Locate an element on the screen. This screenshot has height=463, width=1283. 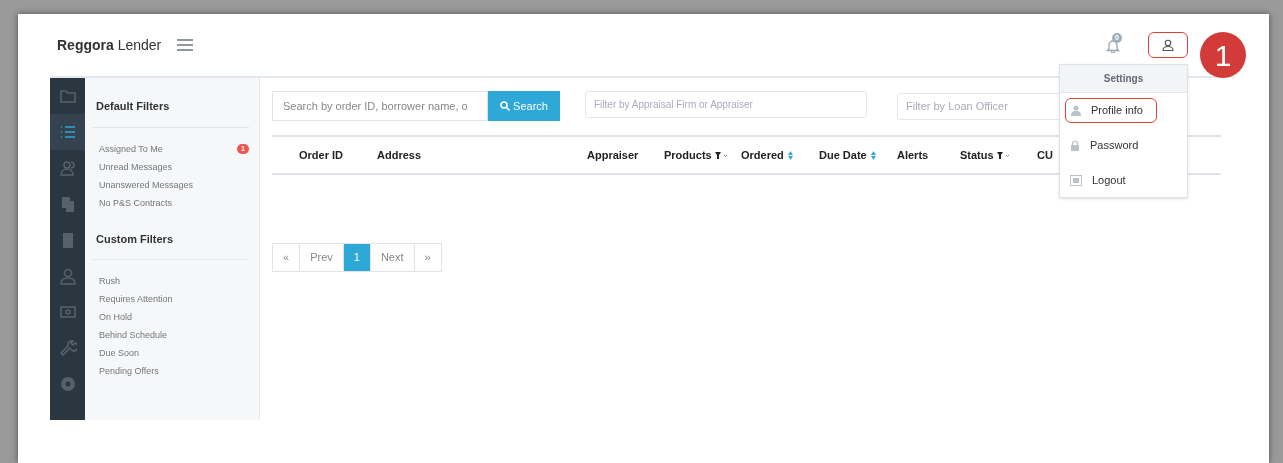
filter-item: No P&S Contracts is located at coordinates (136, 203).